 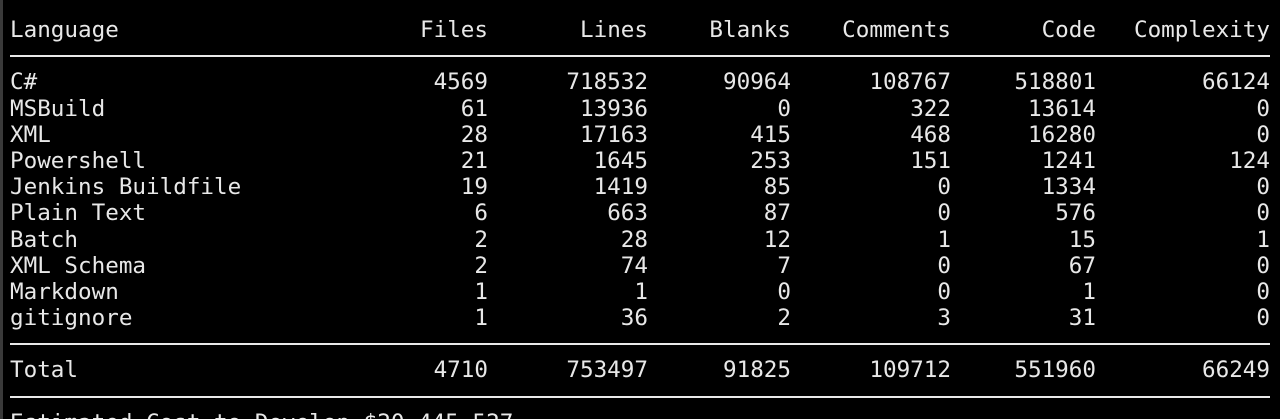 I want to click on cell-blanks: 87, so click(x=777, y=213).